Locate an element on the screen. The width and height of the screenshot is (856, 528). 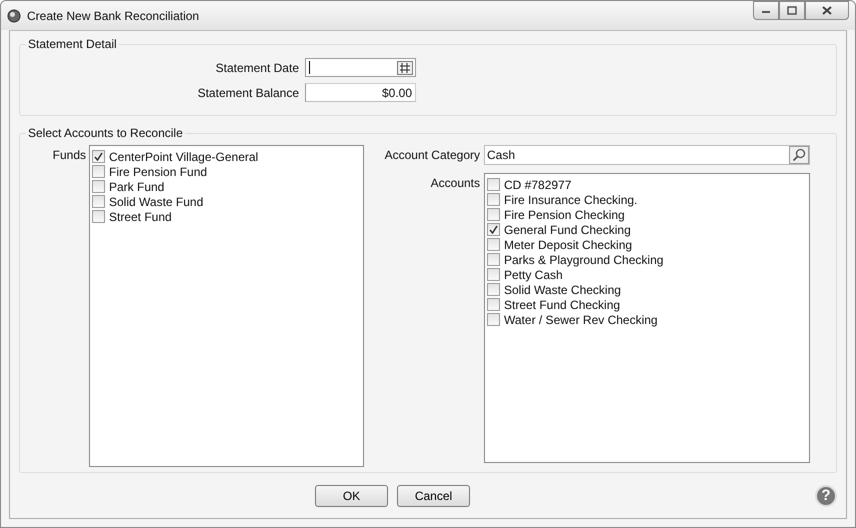
fund-item: Fire Pension Fund is located at coordinates (226, 171).